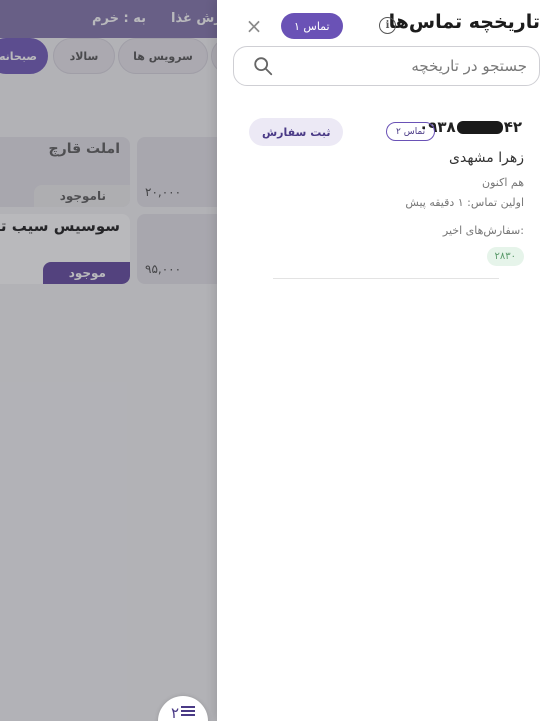 The height and width of the screenshot is (721, 553). I want to click on phone-suffix: ۴۲, so click(512, 127).